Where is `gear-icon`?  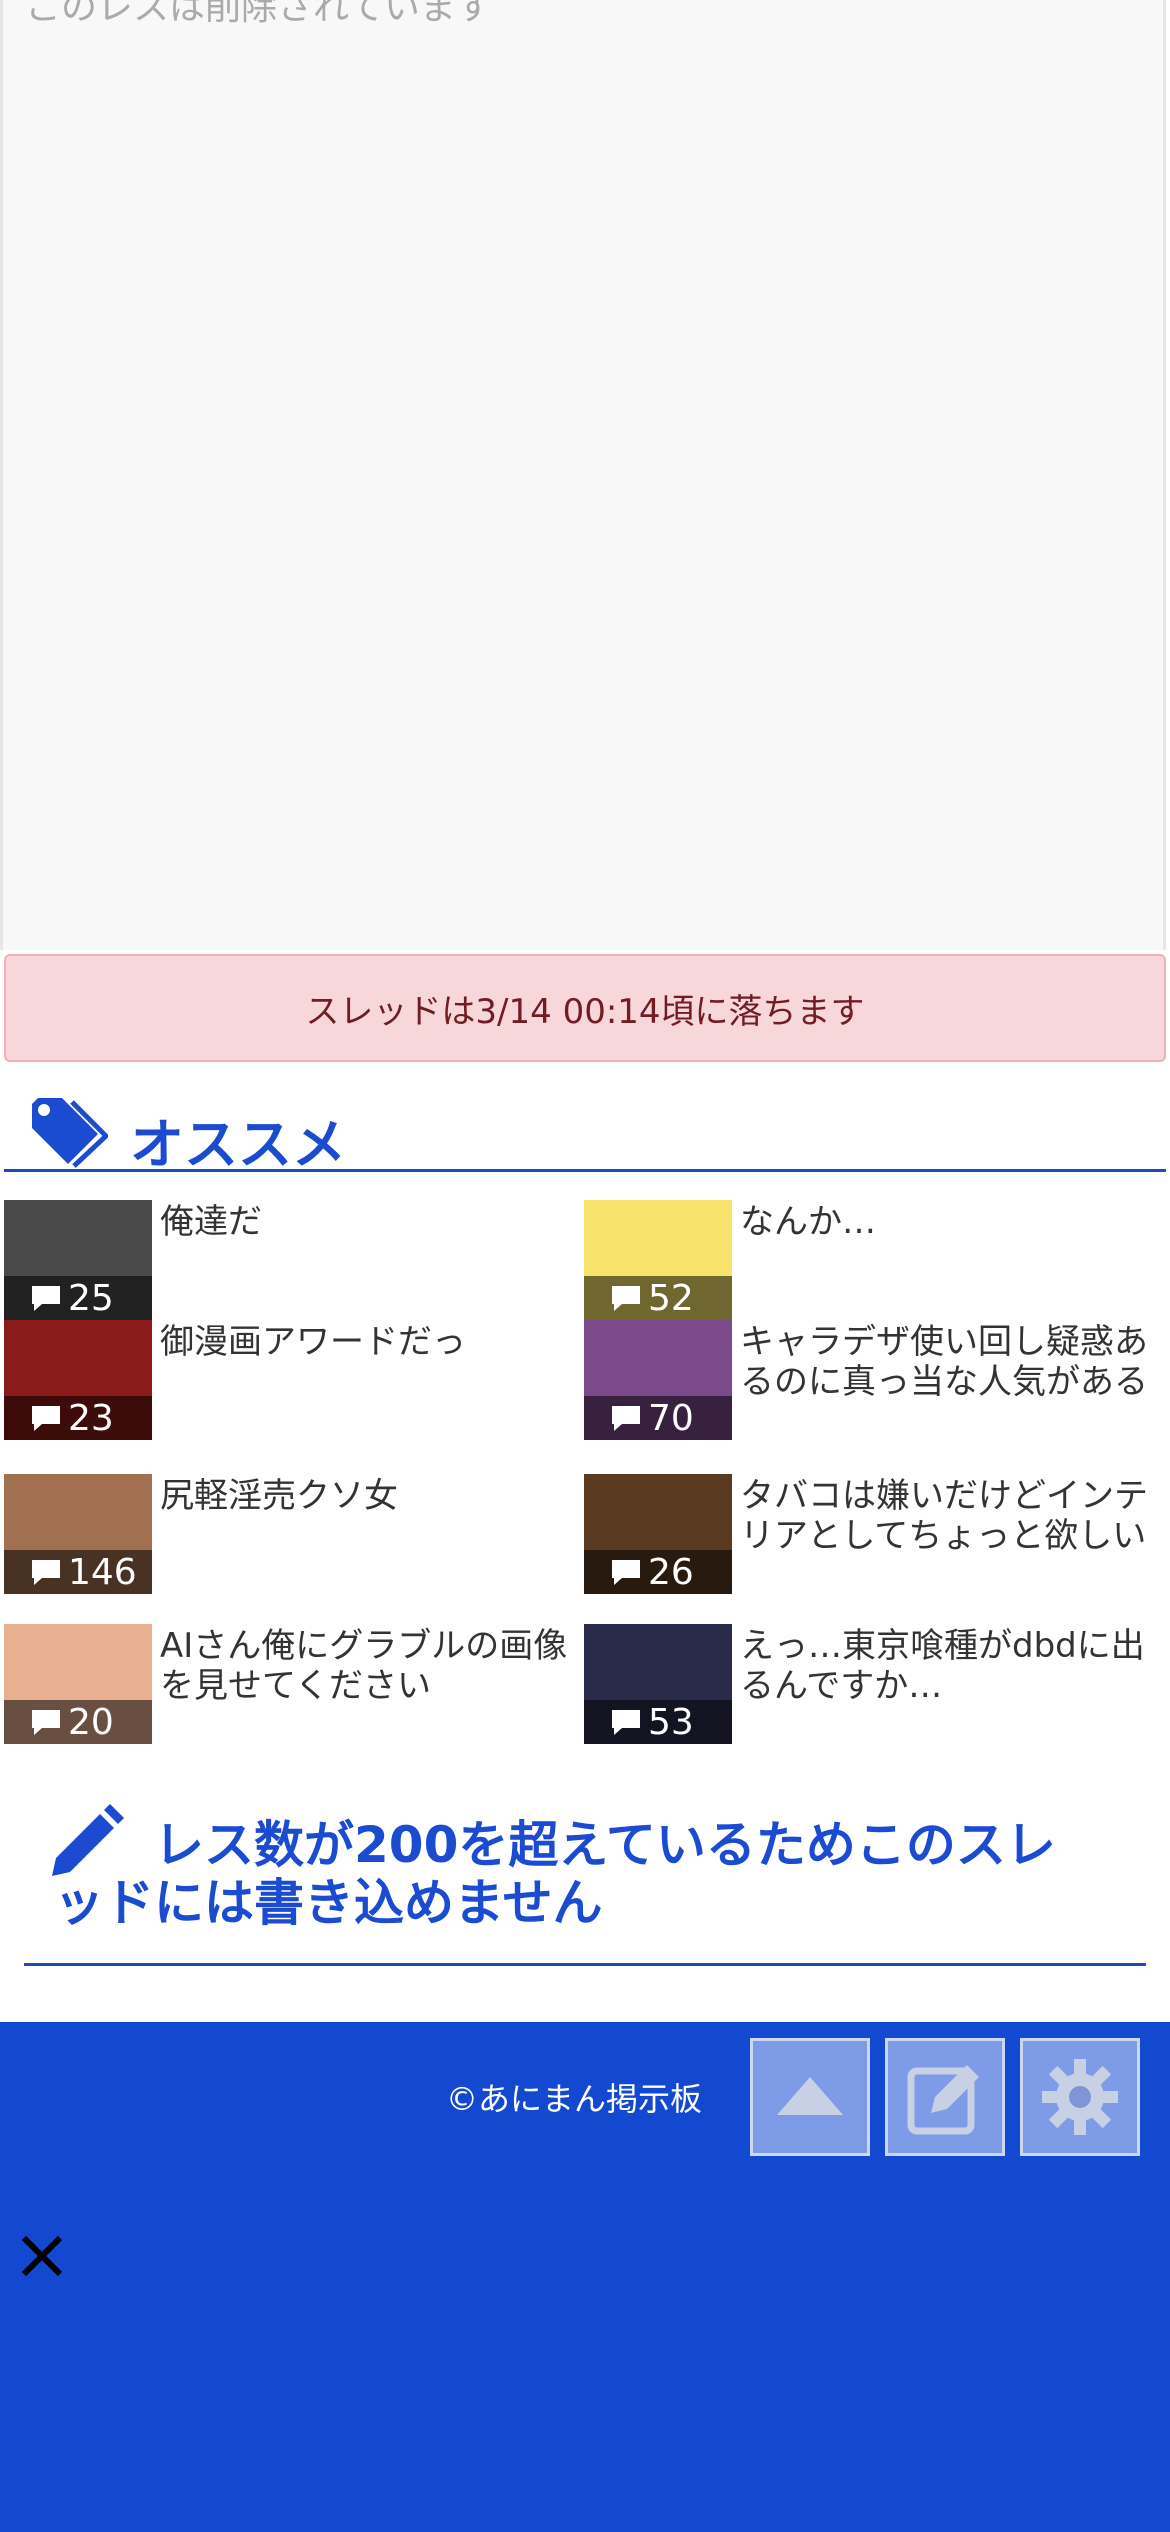 gear-icon is located at coordinates (1080, 2097).